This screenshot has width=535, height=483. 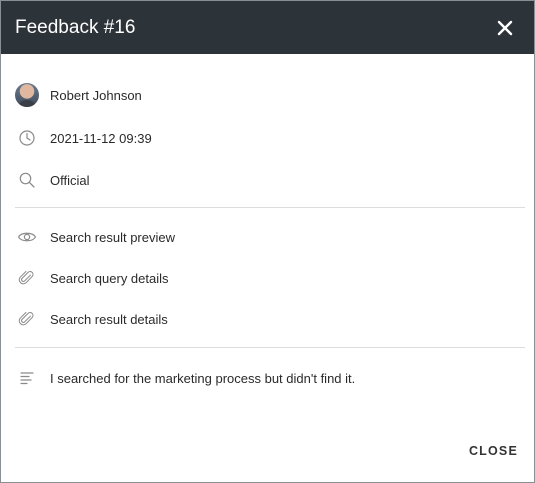 I want to click on source-row: Official, so click(x=267, y=180).